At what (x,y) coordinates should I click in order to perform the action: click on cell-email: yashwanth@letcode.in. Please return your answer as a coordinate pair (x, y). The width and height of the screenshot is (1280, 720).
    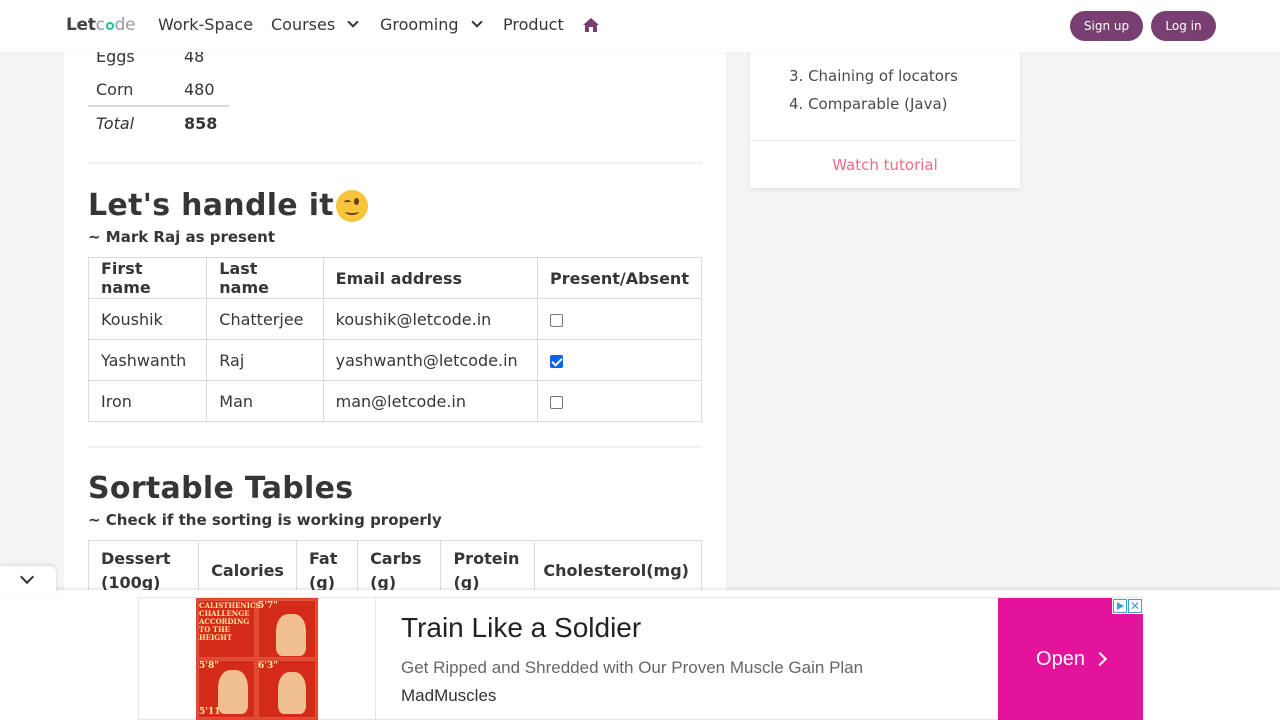
    Looking at the image, I should click on (430, 360).